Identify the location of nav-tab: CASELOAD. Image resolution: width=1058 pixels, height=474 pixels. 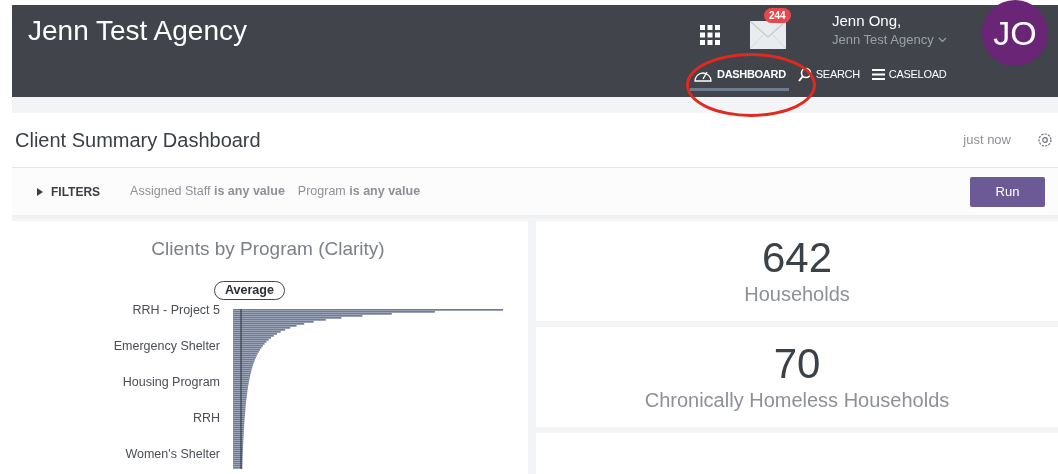
(909, 76).